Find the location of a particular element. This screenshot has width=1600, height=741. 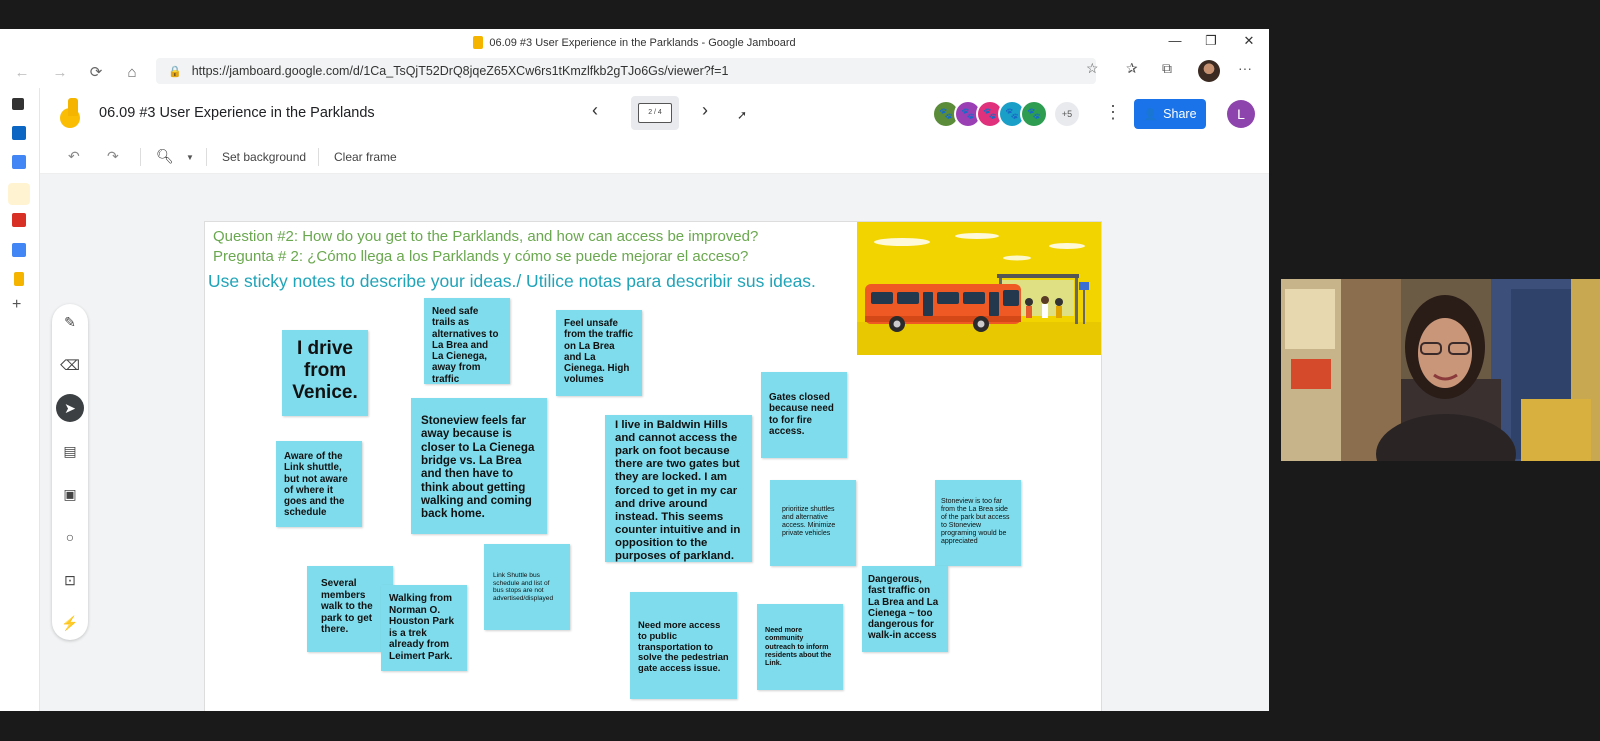

jamboard-favicon-icon is located at coordinates (478, 42).